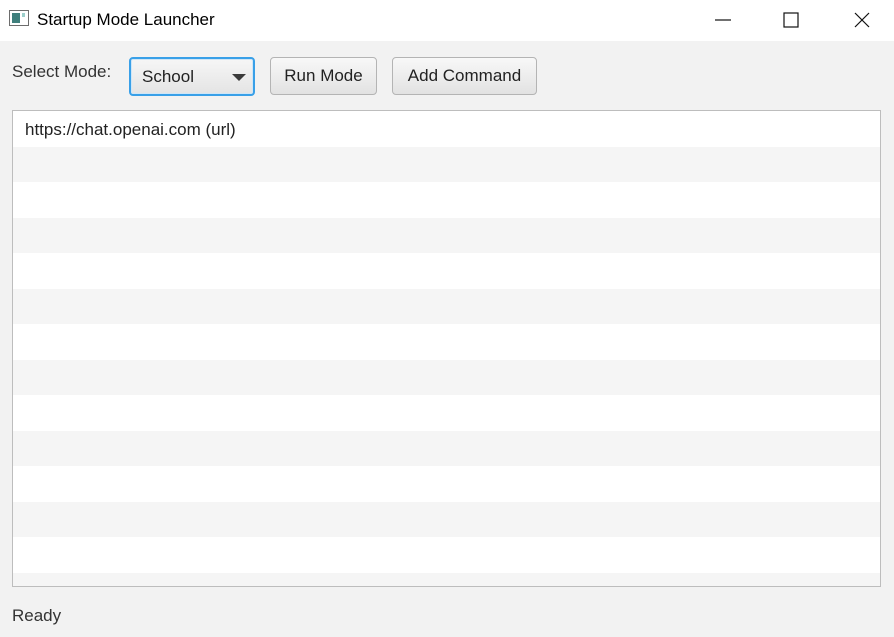 The width and height of the screenshot is (894, 637). I want to click on app-icon, so click(19, 18).